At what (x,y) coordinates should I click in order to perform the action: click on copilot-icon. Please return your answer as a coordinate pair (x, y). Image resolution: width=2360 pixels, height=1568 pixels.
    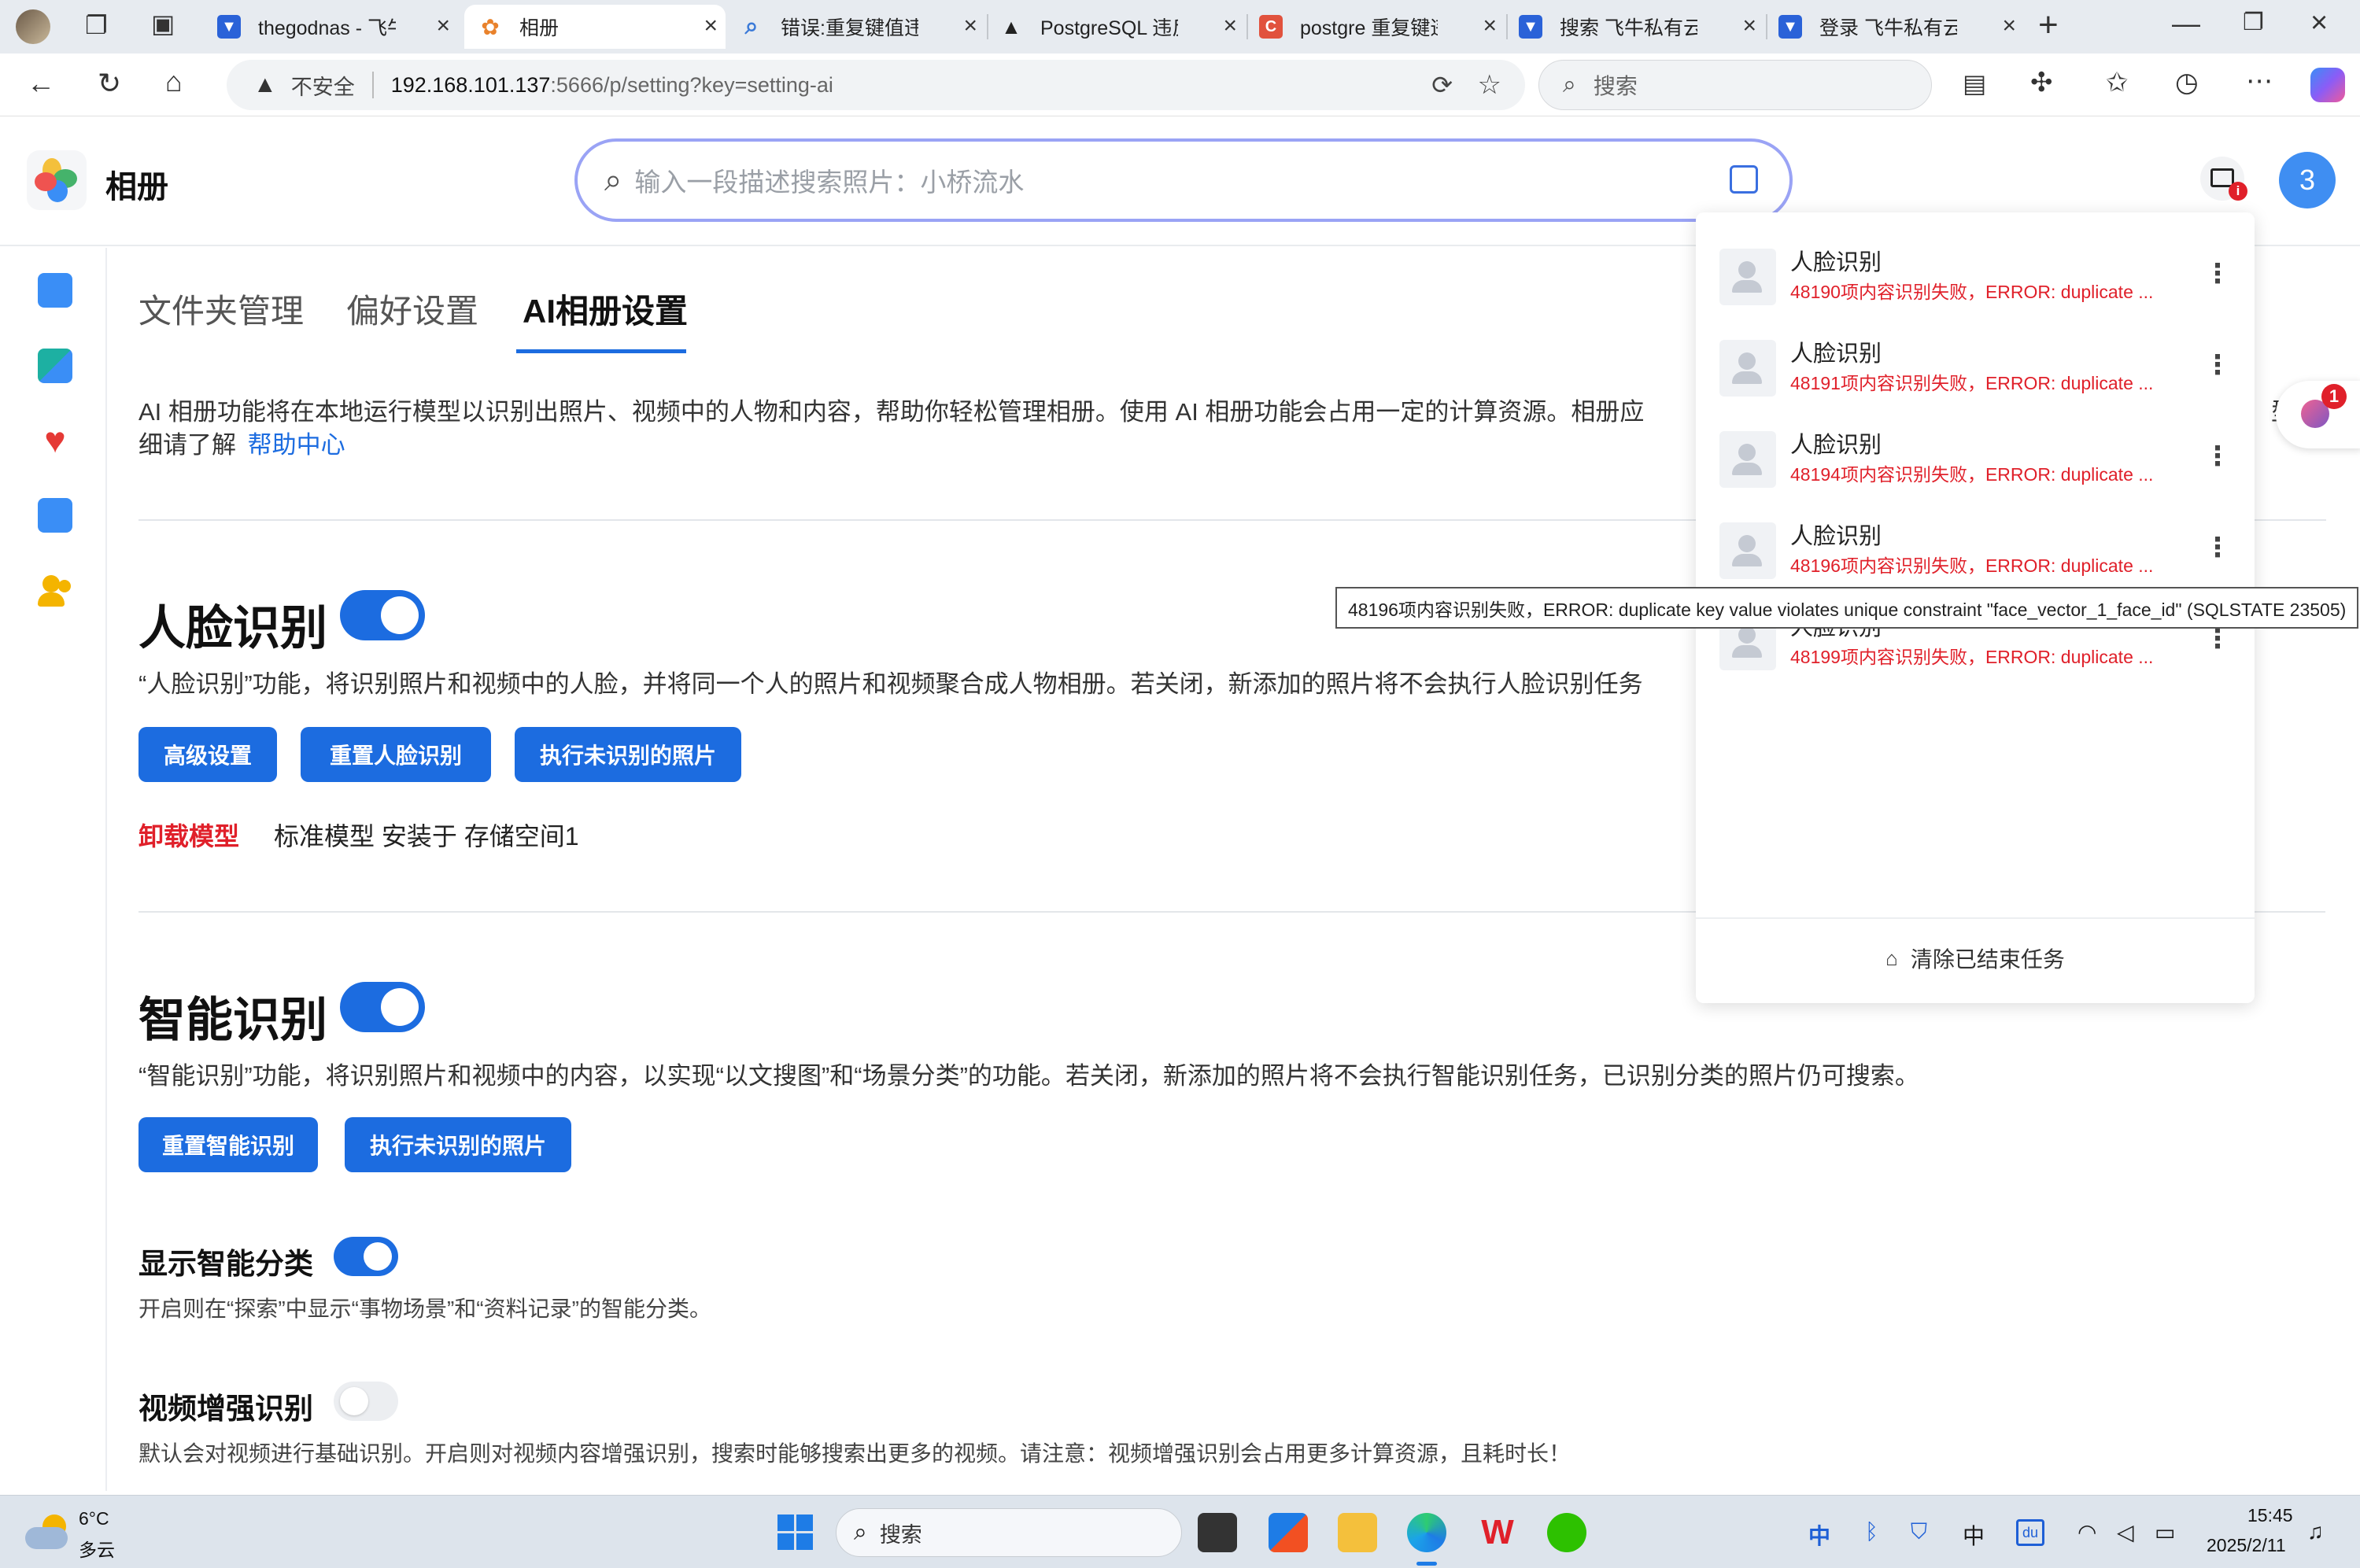
    Looking at the image, I should click on (2327, 85).